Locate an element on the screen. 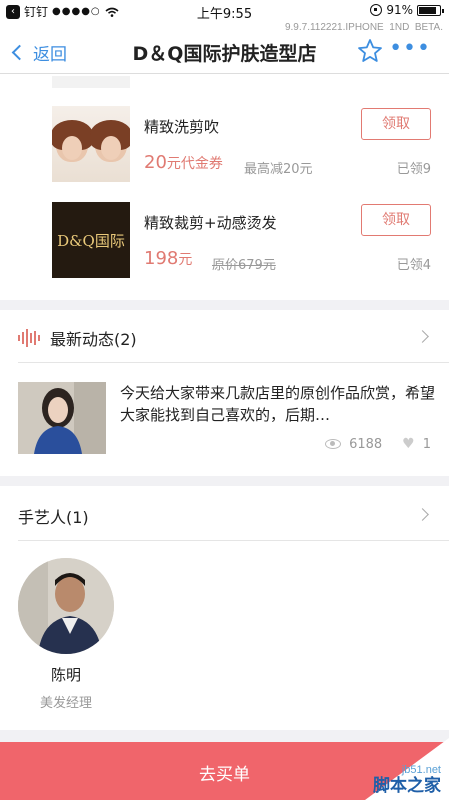  artisans-section-title: 手艺人(1) is located at coordinates (53, 517).